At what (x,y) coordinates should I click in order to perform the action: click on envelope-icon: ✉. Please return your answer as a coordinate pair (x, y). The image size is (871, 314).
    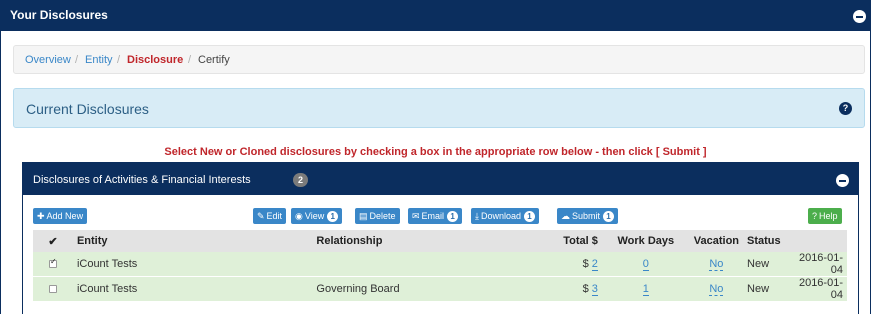
    Looking at the image, I should click on (416, 216).